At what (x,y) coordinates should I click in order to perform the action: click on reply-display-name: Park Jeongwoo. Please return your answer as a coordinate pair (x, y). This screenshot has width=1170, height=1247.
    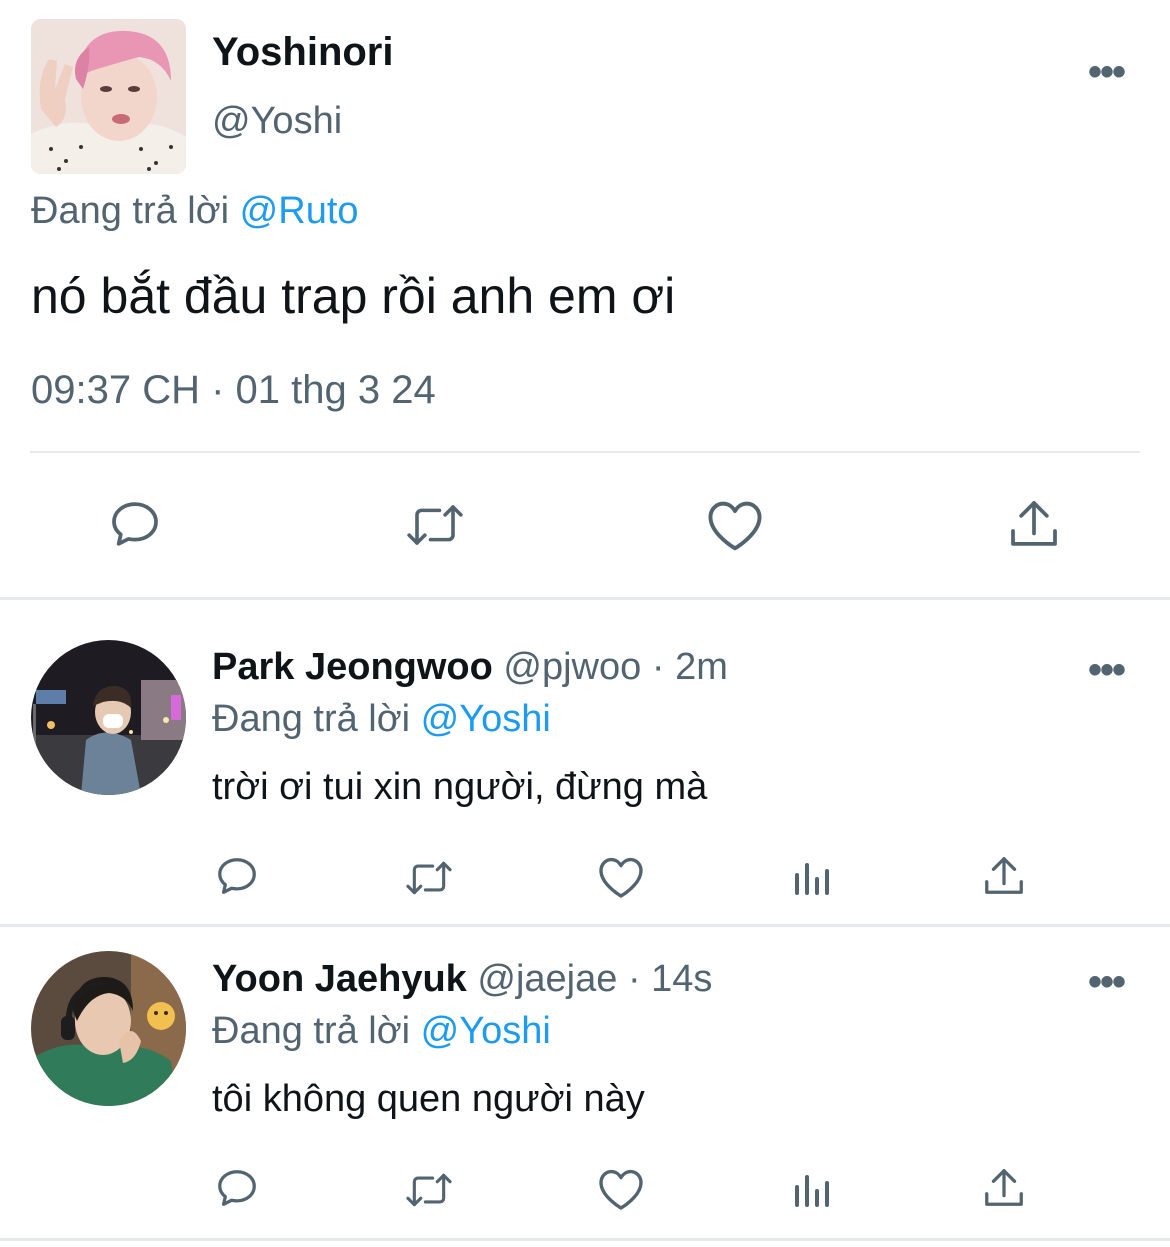
    Looking at the image, I should click on (352, 667).